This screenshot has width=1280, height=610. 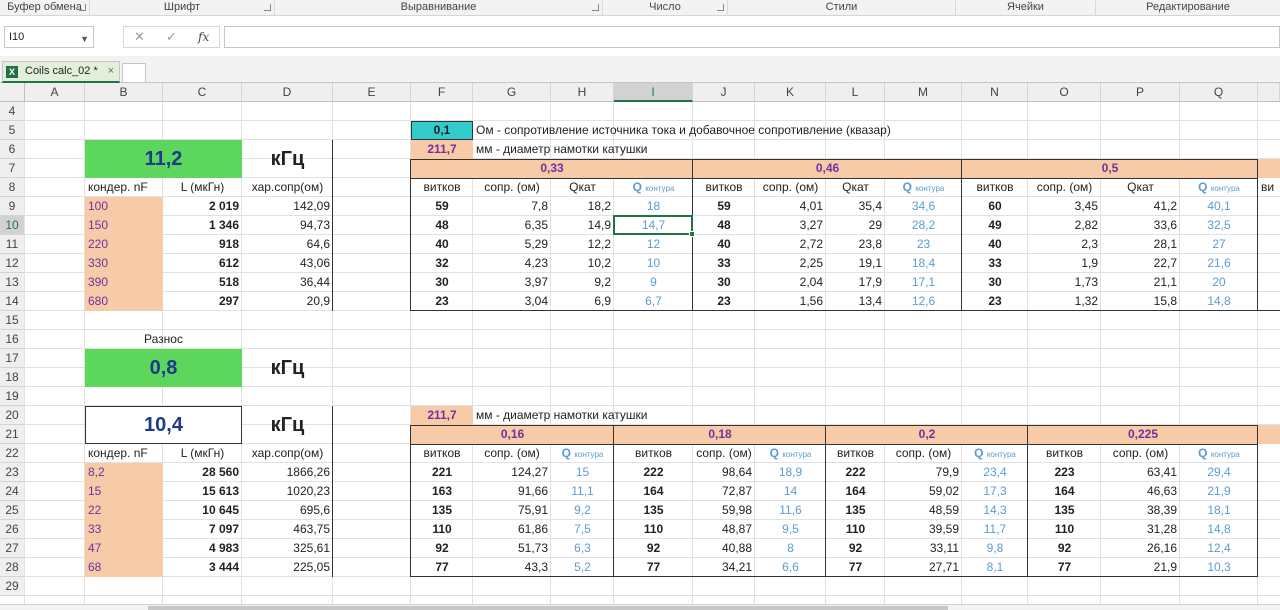 What do you see at coordinates (1110, 168) in the screenshot?
I see `wire-diameter-header: 0,5` at bounding box center [1110, 168].